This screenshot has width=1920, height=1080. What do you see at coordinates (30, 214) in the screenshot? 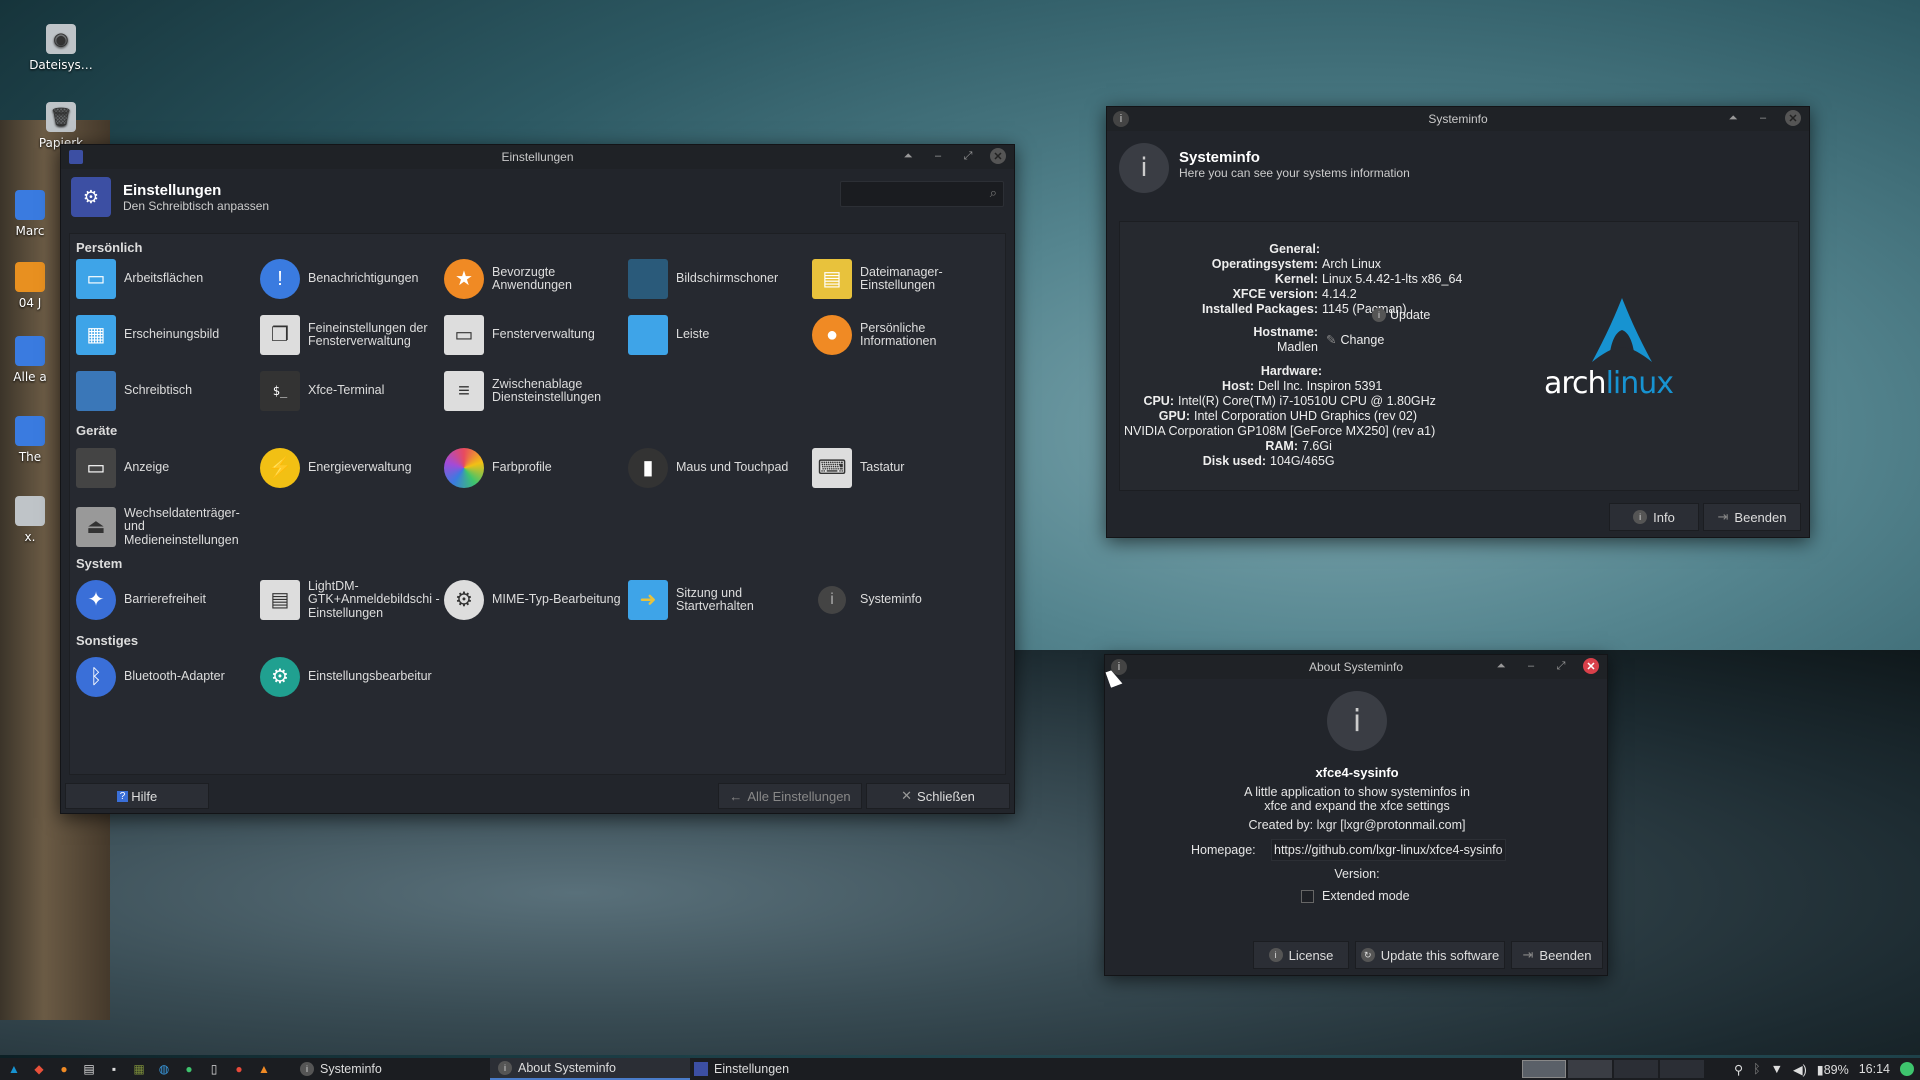
I see `desktop-icon-marc: Marc` at bounding box center [30, 214].